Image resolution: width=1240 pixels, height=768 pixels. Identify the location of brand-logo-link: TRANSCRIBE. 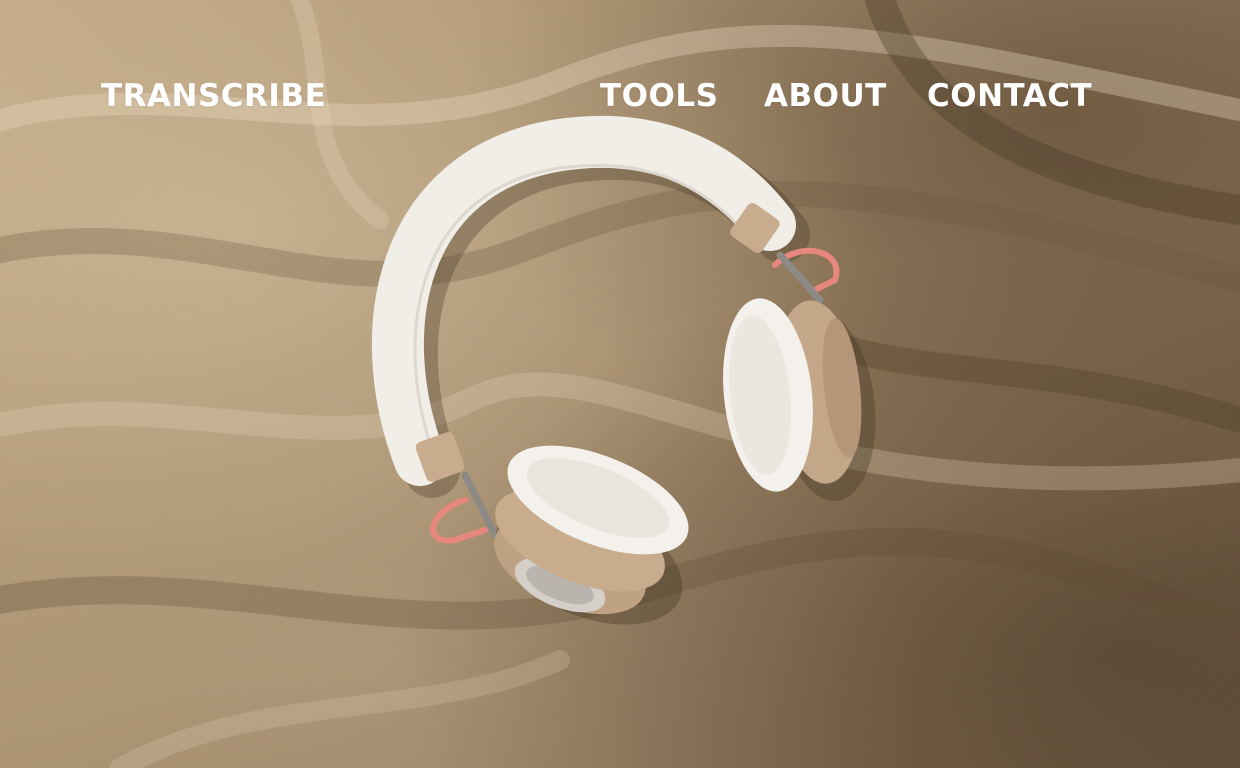
(213, 96).